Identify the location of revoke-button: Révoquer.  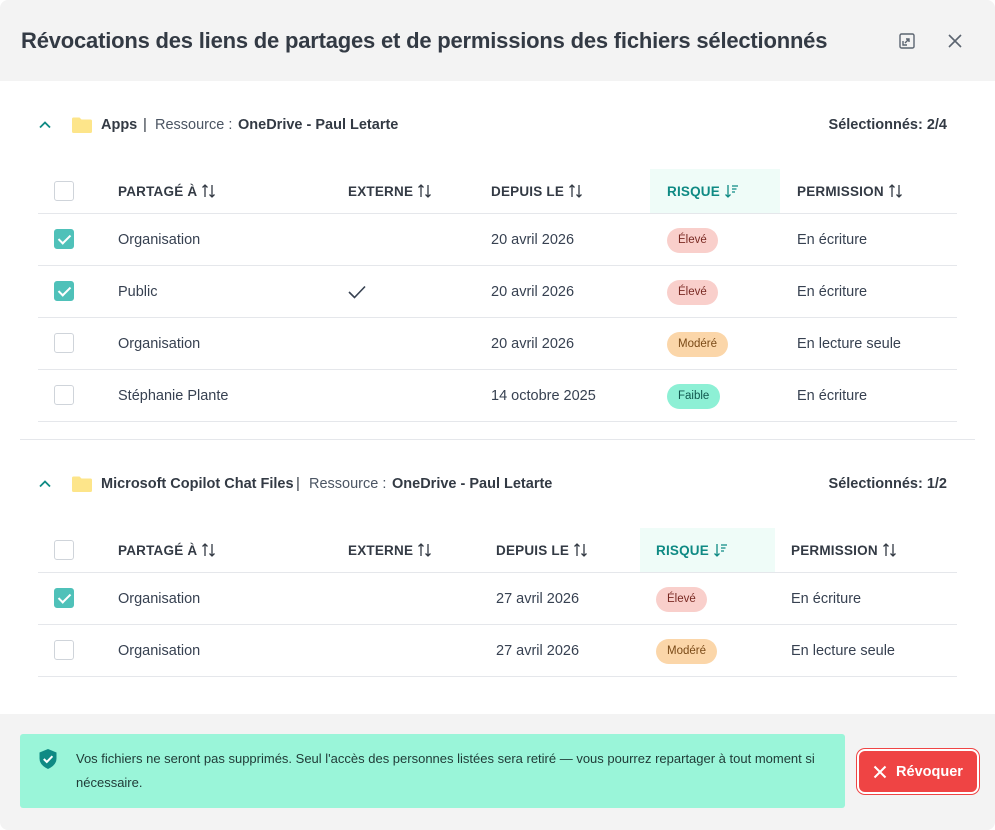
(918, 771).